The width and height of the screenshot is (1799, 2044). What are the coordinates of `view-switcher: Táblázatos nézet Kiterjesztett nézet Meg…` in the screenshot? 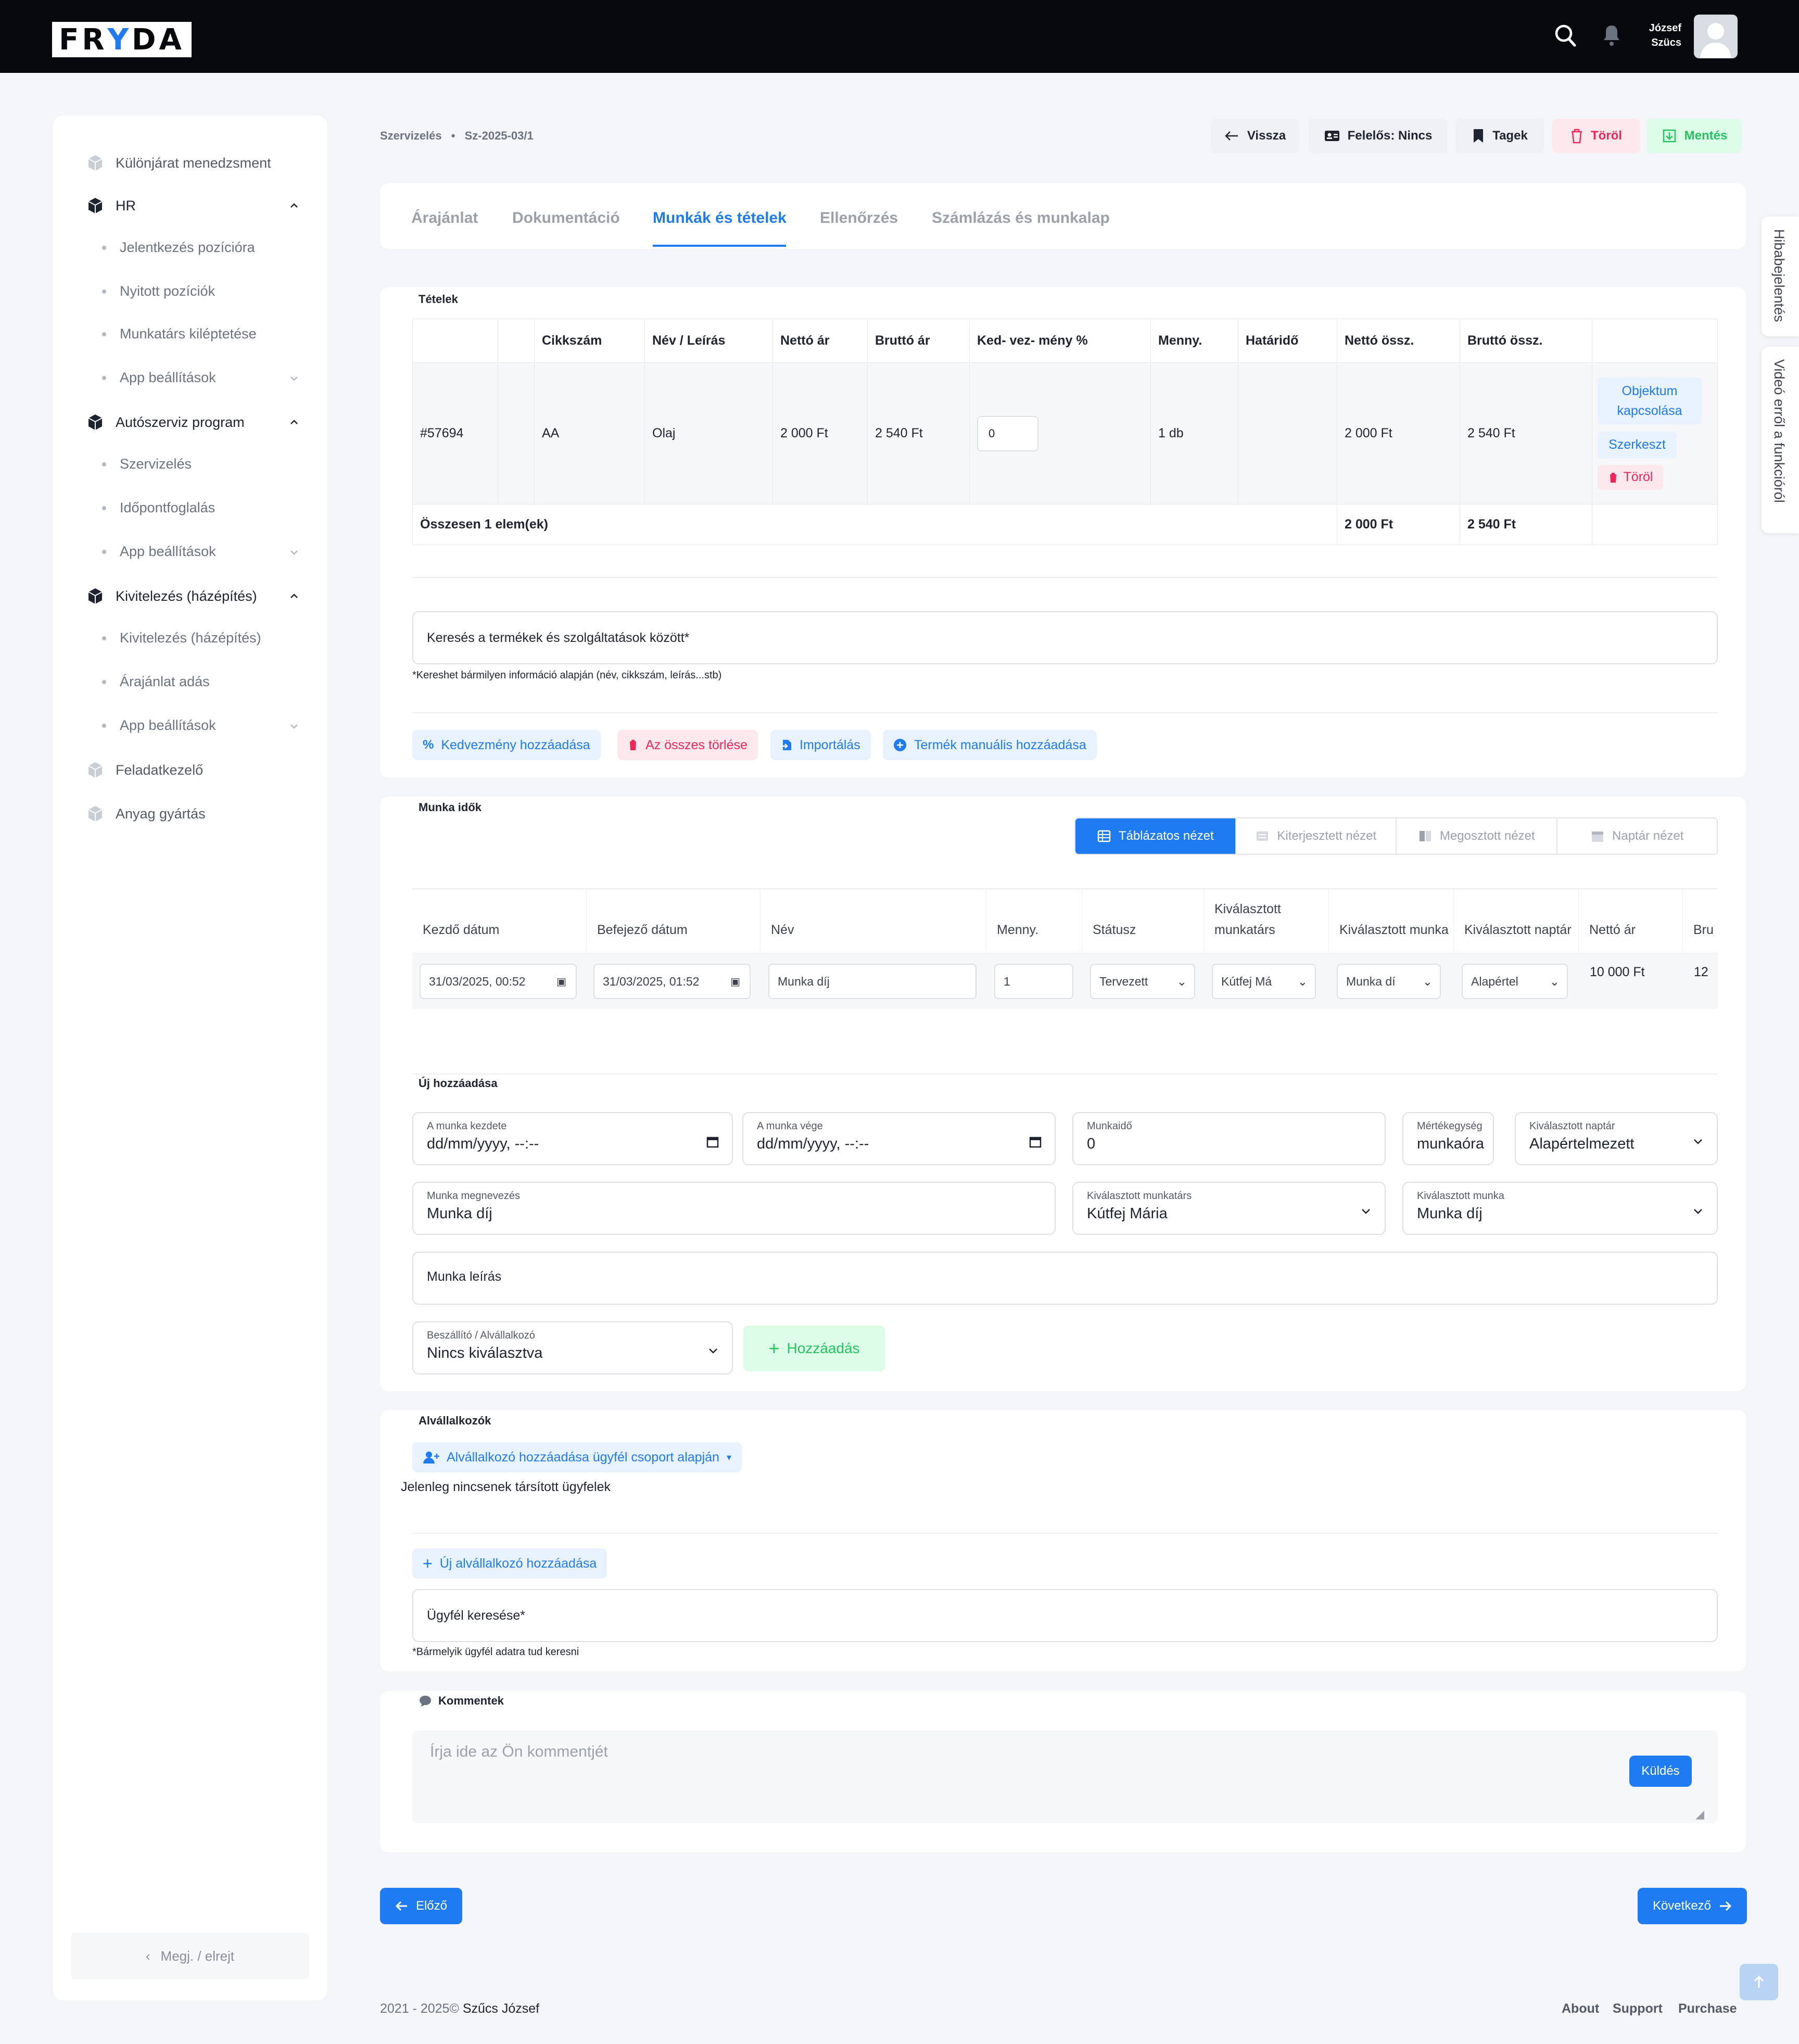 It's located at (1396, 836).